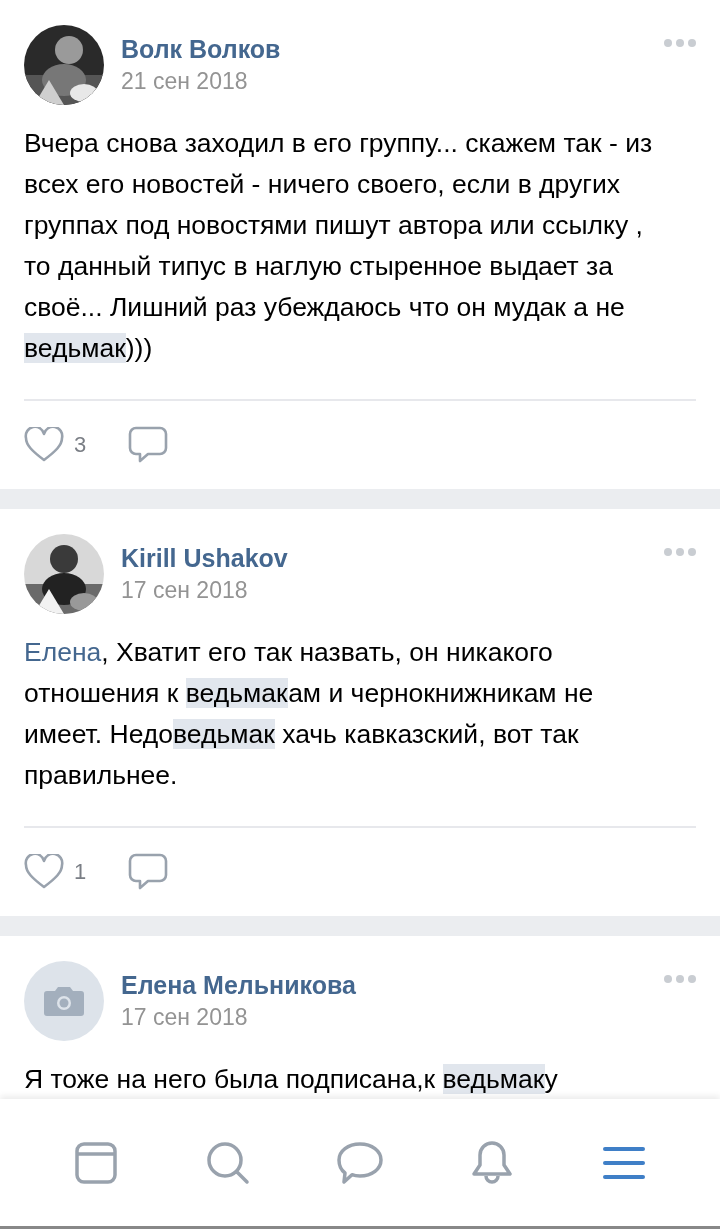 The width and height of the screenshot is (720, 1229). Describe the element at coordinates (384, 49) in the screenshot. I see `author-name: Волк Волков` at that location.